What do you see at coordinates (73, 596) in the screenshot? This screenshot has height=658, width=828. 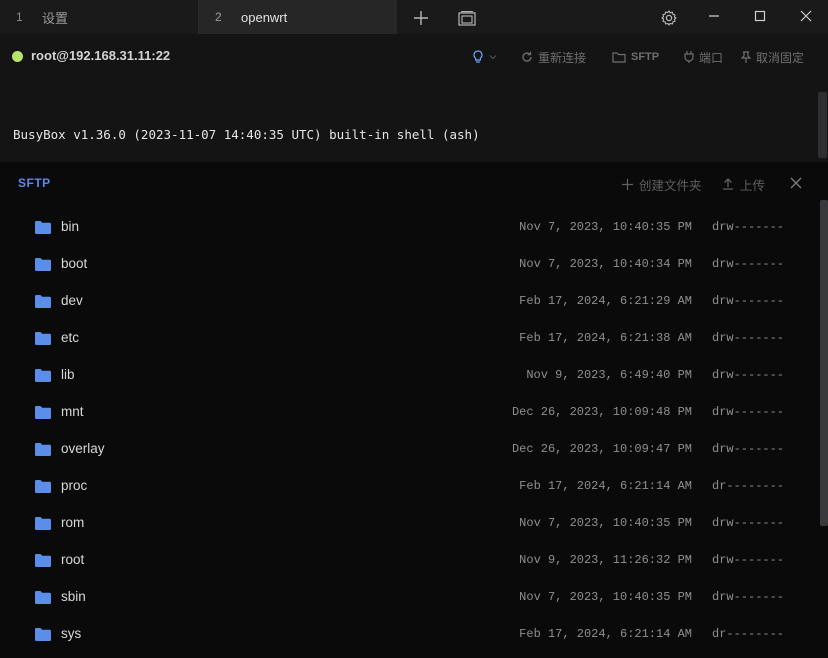 I see `file-name: sbin` at bounding box center [73, 596].